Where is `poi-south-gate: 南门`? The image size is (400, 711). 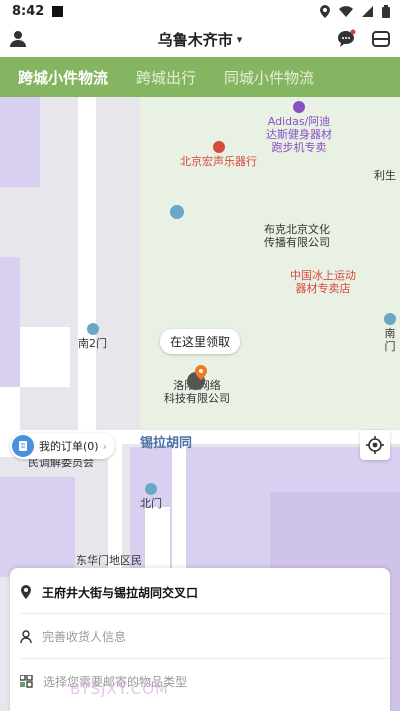
poi-south-gate: 南门 is located at coordinates (390, 333).